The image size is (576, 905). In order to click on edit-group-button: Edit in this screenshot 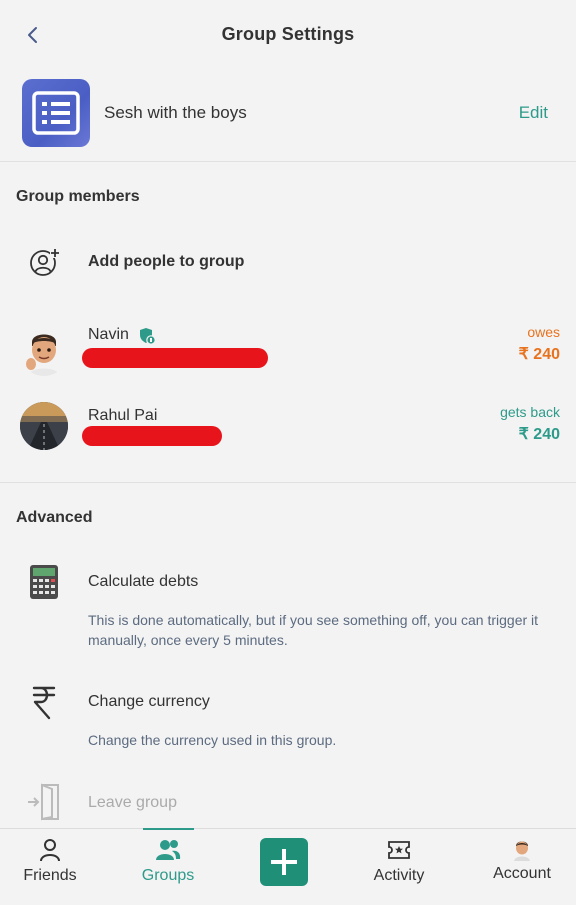, I will do `click(533, 113)`.